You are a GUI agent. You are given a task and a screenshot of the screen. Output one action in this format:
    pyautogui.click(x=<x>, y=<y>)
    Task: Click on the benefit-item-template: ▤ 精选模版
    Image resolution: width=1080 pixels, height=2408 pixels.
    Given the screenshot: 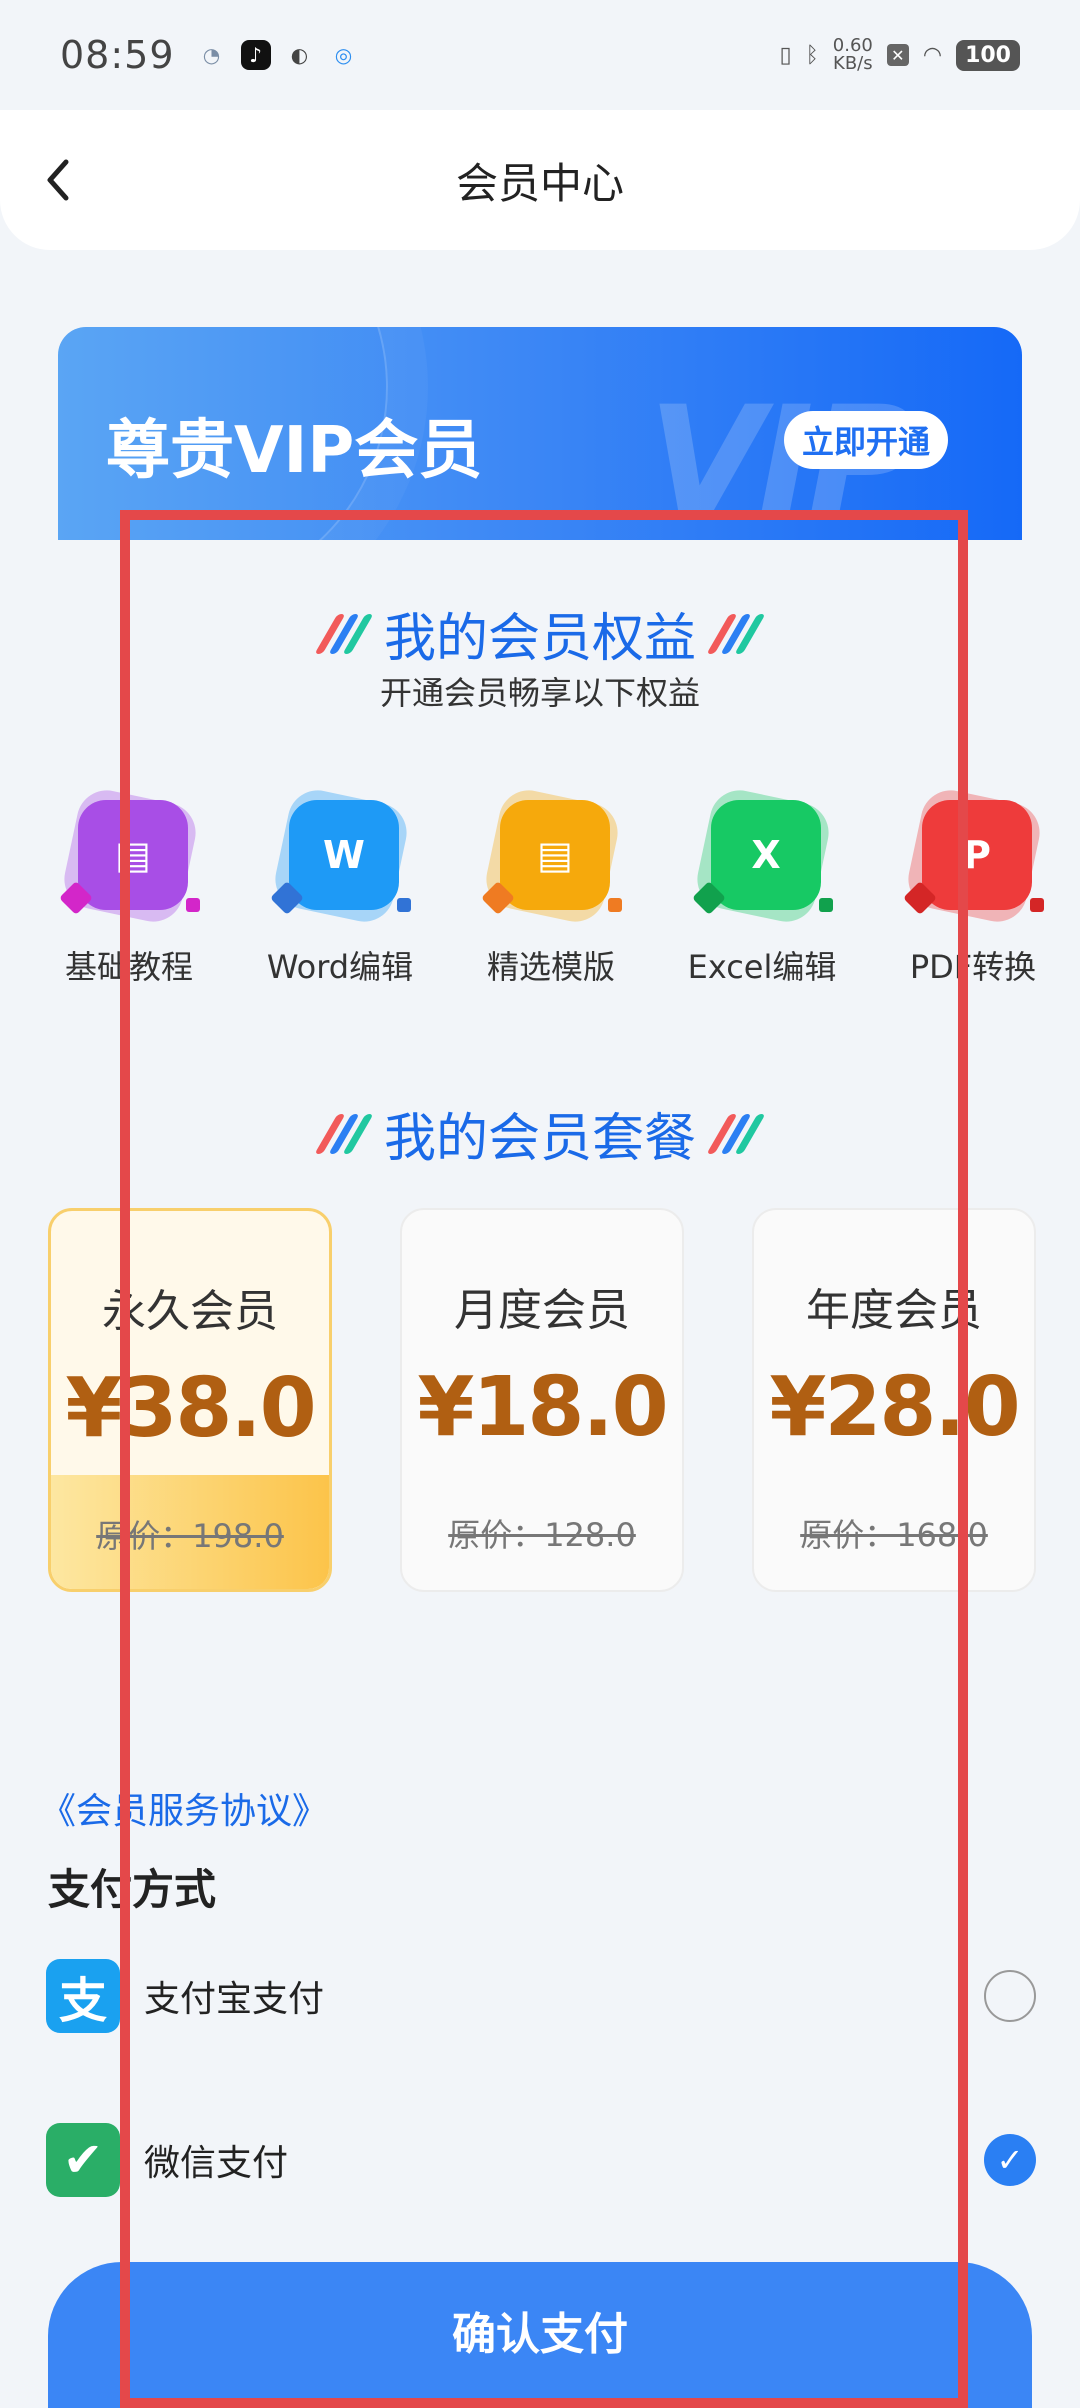 What is the action you would take?
    pyautogui.click(x=551, y=892)
    